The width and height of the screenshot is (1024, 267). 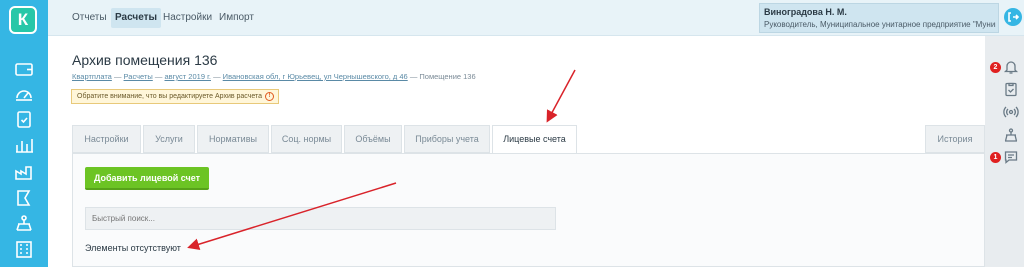 I want to click on breadcrumb-item: Расчеты, so click(x=138, y=76).